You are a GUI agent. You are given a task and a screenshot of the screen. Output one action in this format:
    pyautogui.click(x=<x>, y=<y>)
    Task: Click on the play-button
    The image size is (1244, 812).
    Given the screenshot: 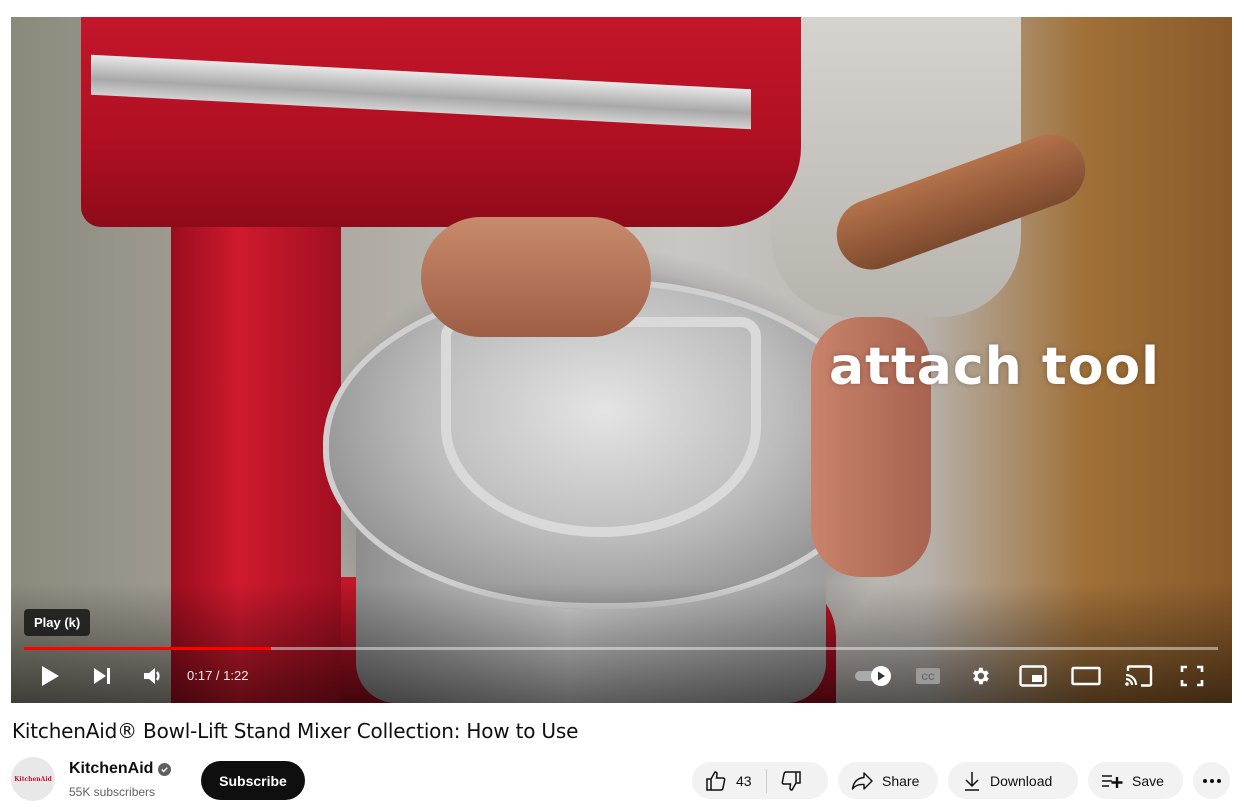 What is the action you would take?
    pyautogui.click(x=50, y=676)
    